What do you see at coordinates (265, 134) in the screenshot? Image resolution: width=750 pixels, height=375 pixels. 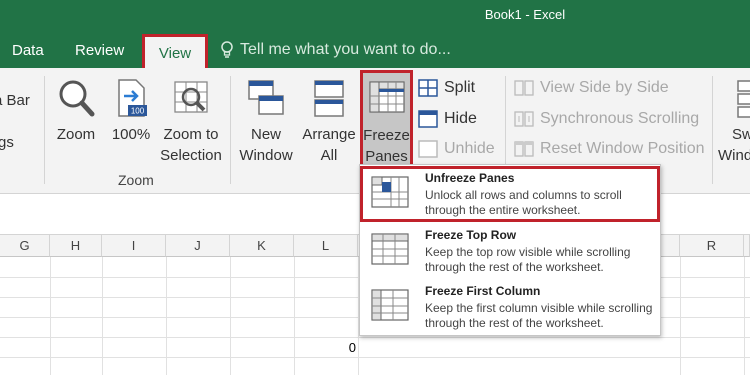 I see `new-label: New` at bounding box center [265, 134].